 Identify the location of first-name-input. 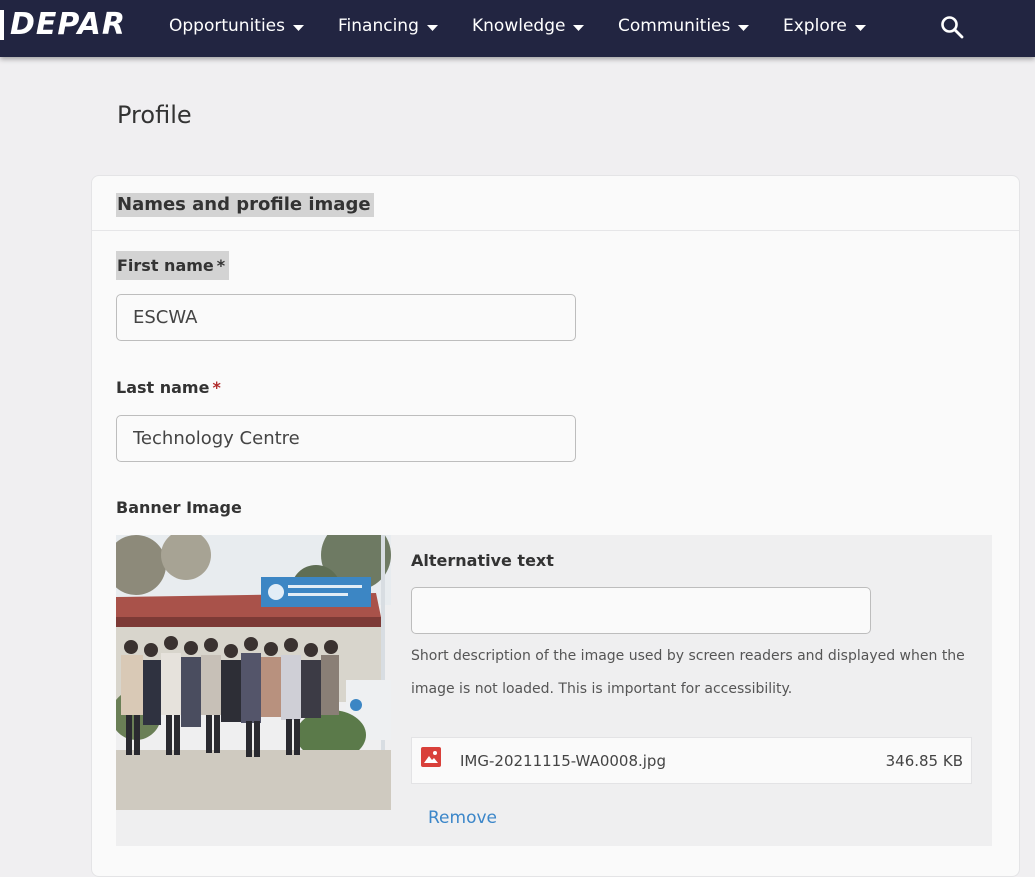
(346, 317).